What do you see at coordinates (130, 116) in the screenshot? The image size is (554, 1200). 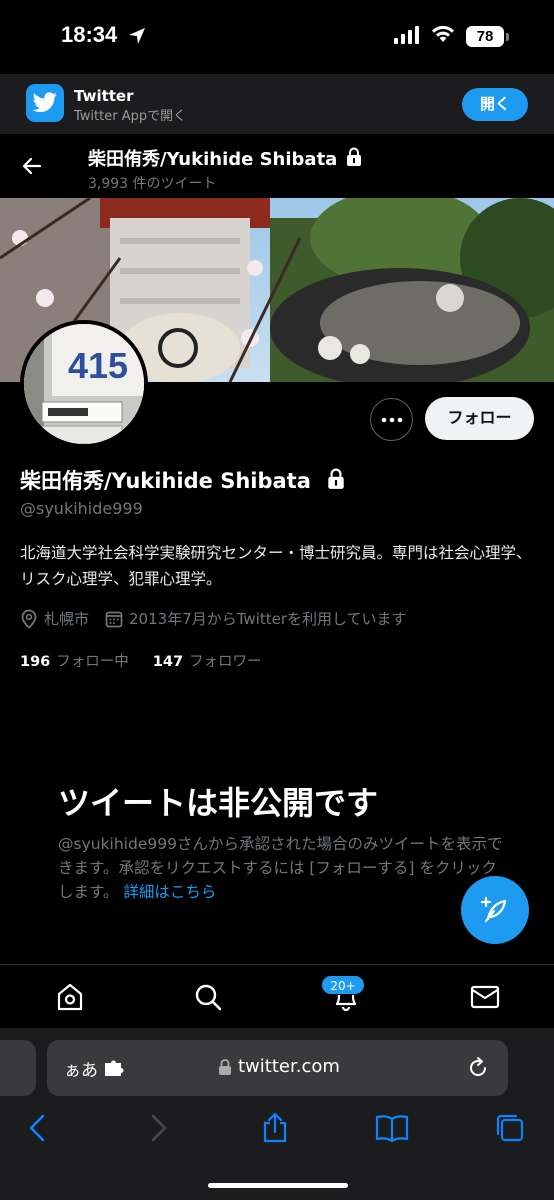 I see `banner-subtitle: Twitter Appで開く` at bounding box center [130, 116].